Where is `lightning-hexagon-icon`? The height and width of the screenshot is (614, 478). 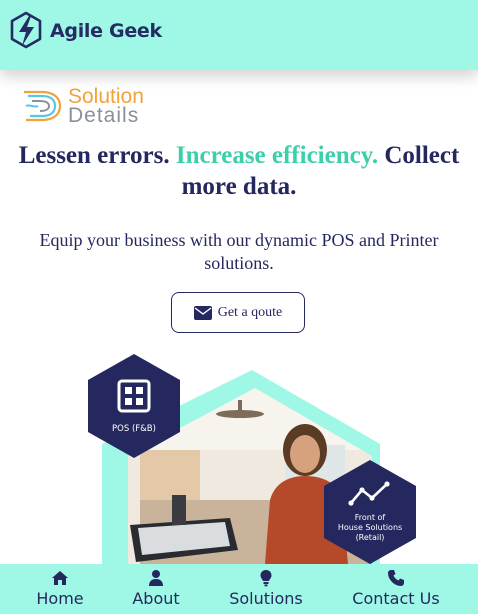
lightning-hexagon-icon is located at coordinates (26, 30).